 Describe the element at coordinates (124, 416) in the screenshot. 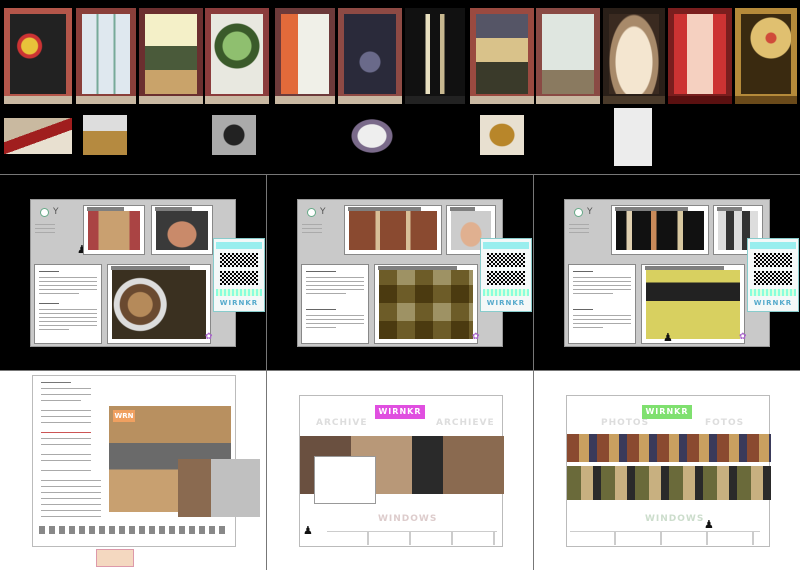

I see `brand-badge: WRN` at that location.